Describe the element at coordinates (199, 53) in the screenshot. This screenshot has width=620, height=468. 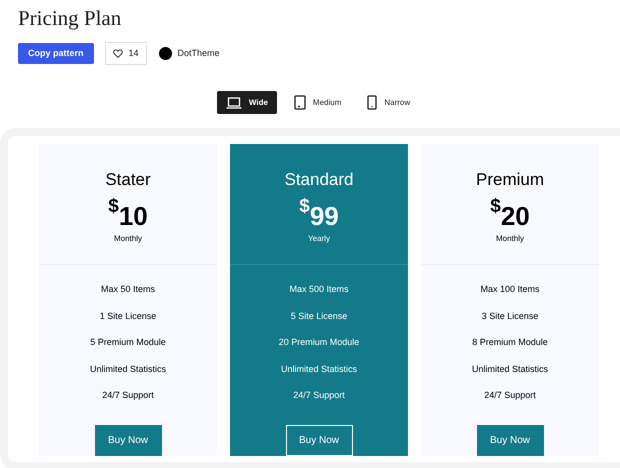
I see `author-link: DotTheme` at that location.